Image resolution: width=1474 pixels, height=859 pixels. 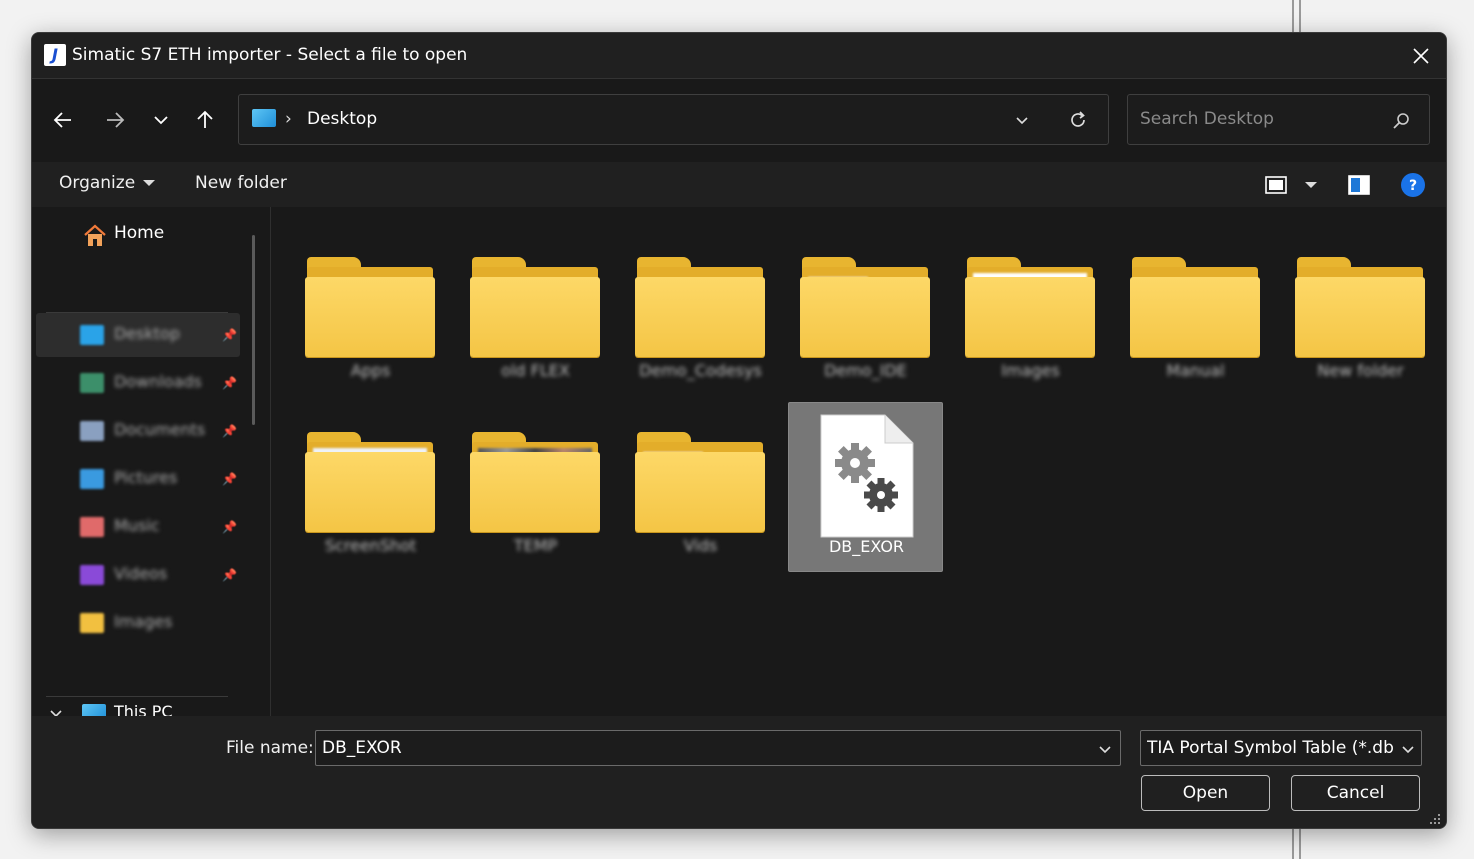 I want to click on arrow-up-icon, so click(x=205, y=119).